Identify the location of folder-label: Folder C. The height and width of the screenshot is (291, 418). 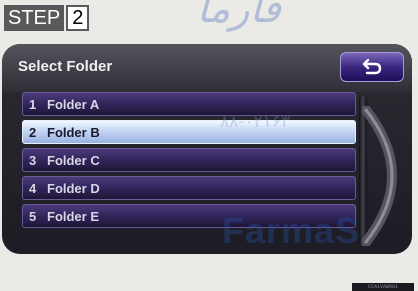
(73, 160).